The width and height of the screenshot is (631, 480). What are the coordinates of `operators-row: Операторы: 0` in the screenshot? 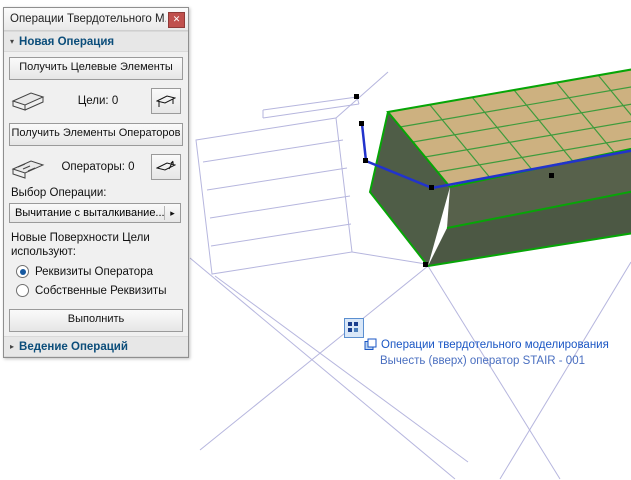 It's located at (96, 167).